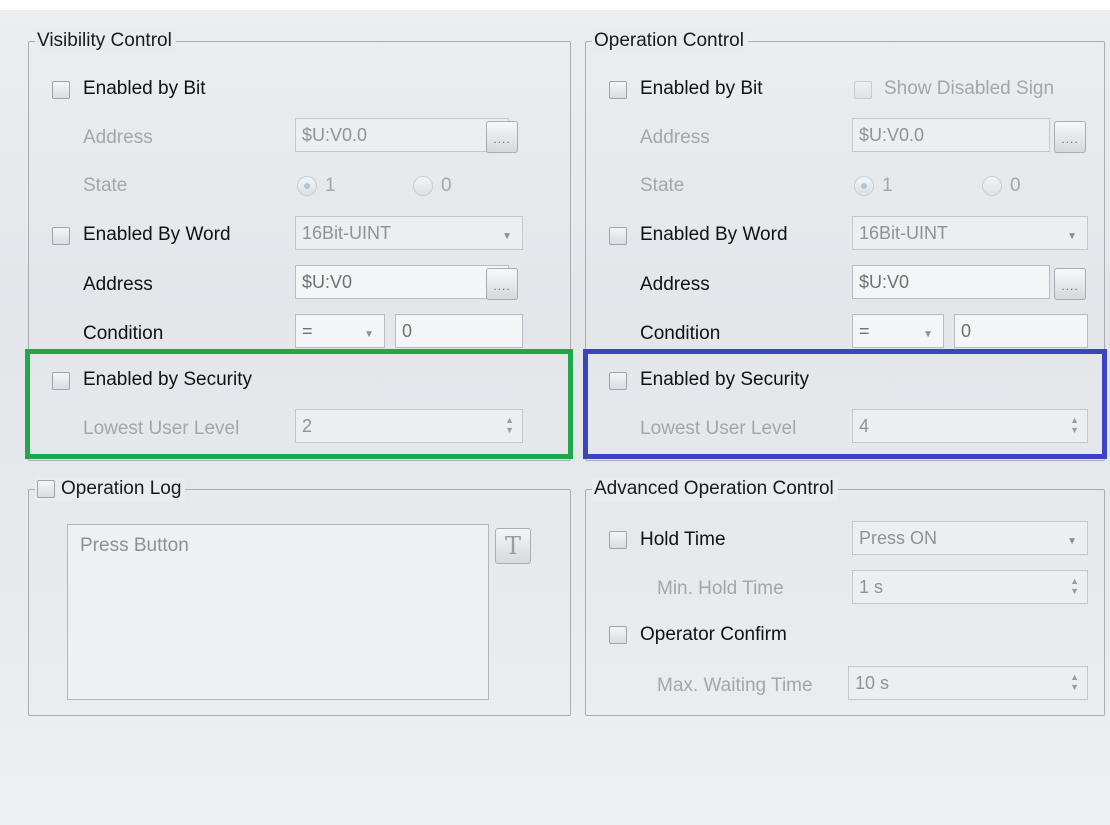  Describe the element at coordinates (618, 540) in the screenshot. I see `hold-time-checkbox` at that location.